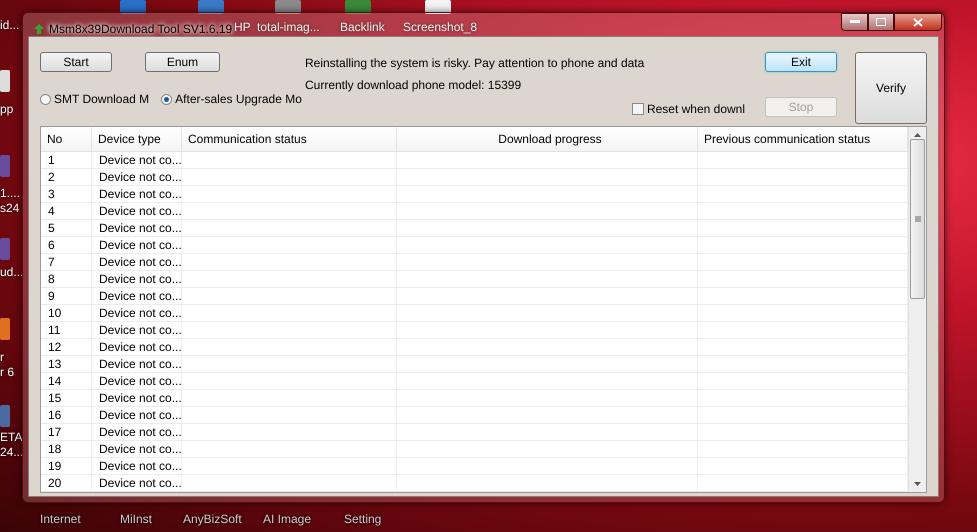 Image resolution: width=977 pixels, height=532 pixels. Describe the element at coordinates (917, 309) in the screenshot. I see `vertical-scrollbar` at that location.